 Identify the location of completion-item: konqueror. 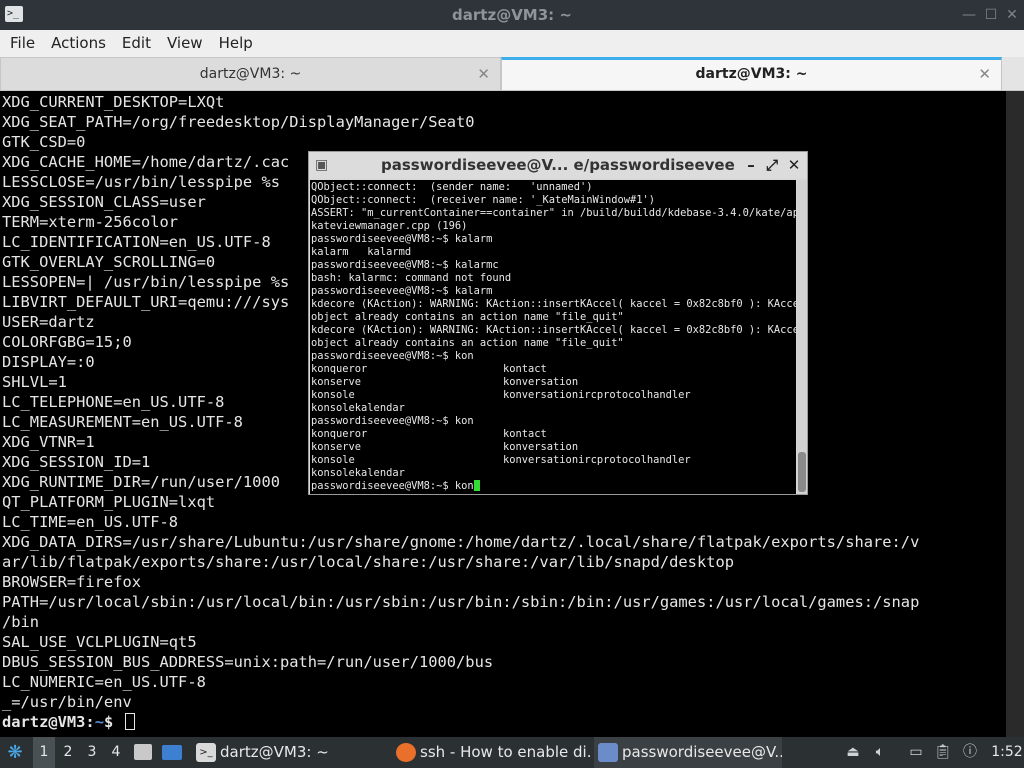
(339, 434).